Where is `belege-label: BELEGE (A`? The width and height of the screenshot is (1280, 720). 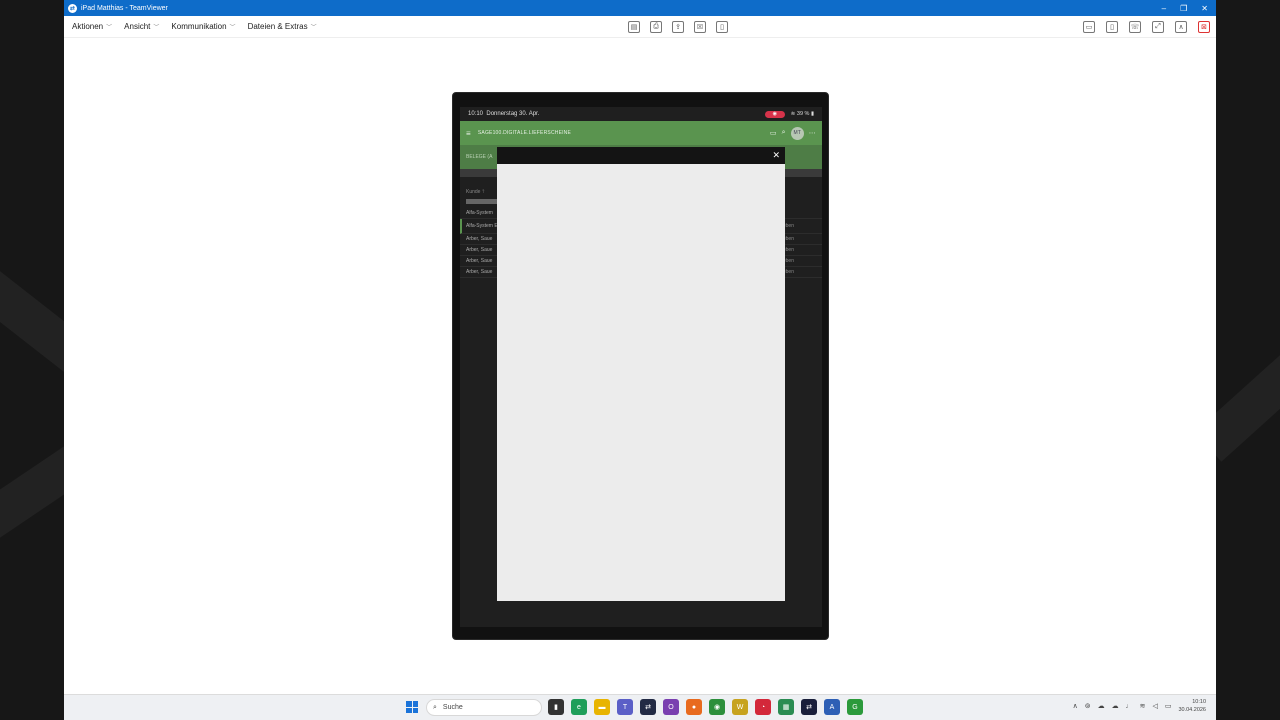
belege-label: BELEGE (A is located at coordinates (479, 157).